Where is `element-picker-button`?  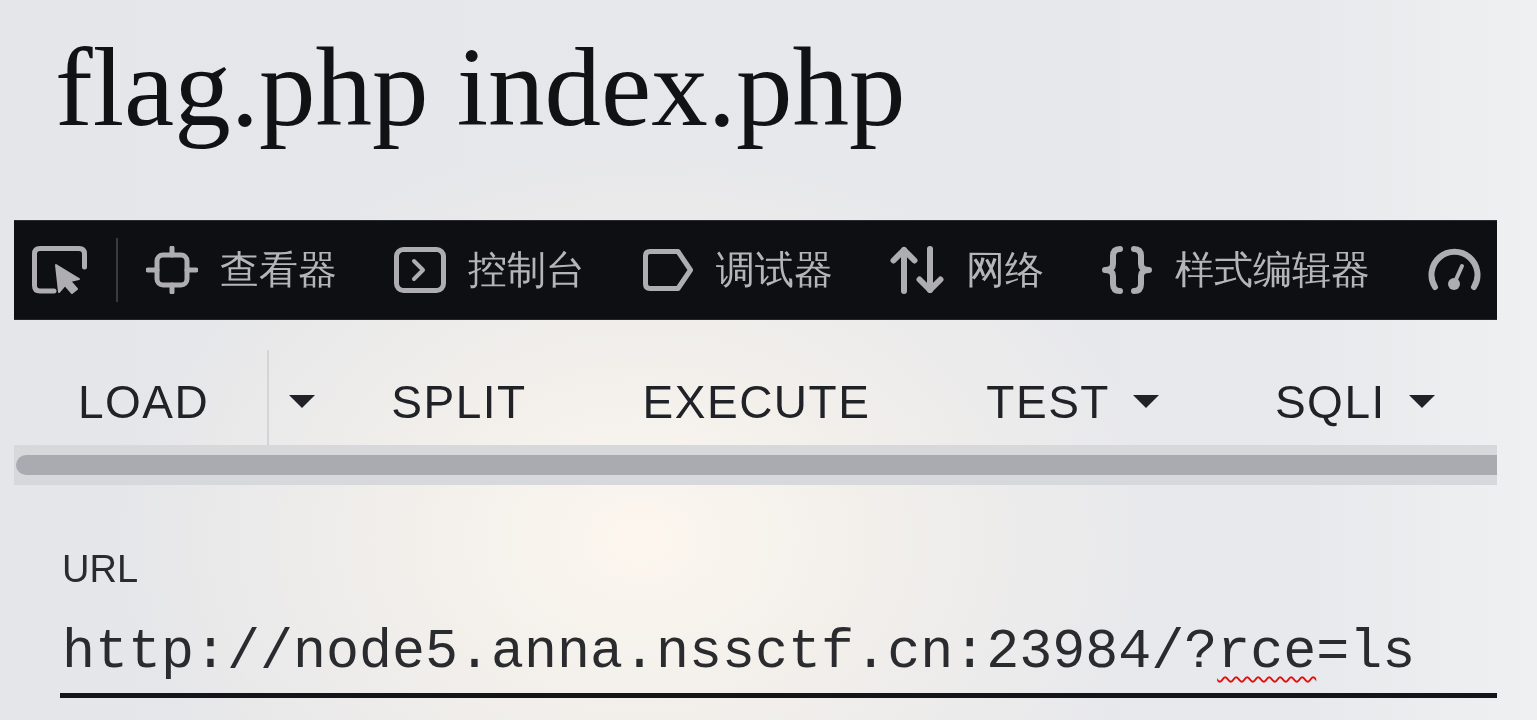 element-picker-button is located at coordinates (60, 270).